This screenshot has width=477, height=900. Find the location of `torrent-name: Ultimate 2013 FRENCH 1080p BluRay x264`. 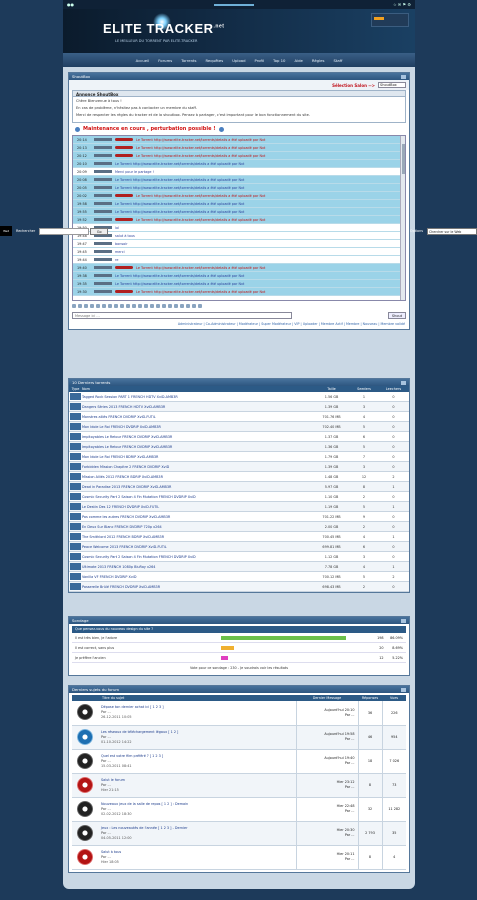

torrent-name: Ultimate 2013 FRENCH 1080p BluRay x264 is located at coordinates (118, 567).